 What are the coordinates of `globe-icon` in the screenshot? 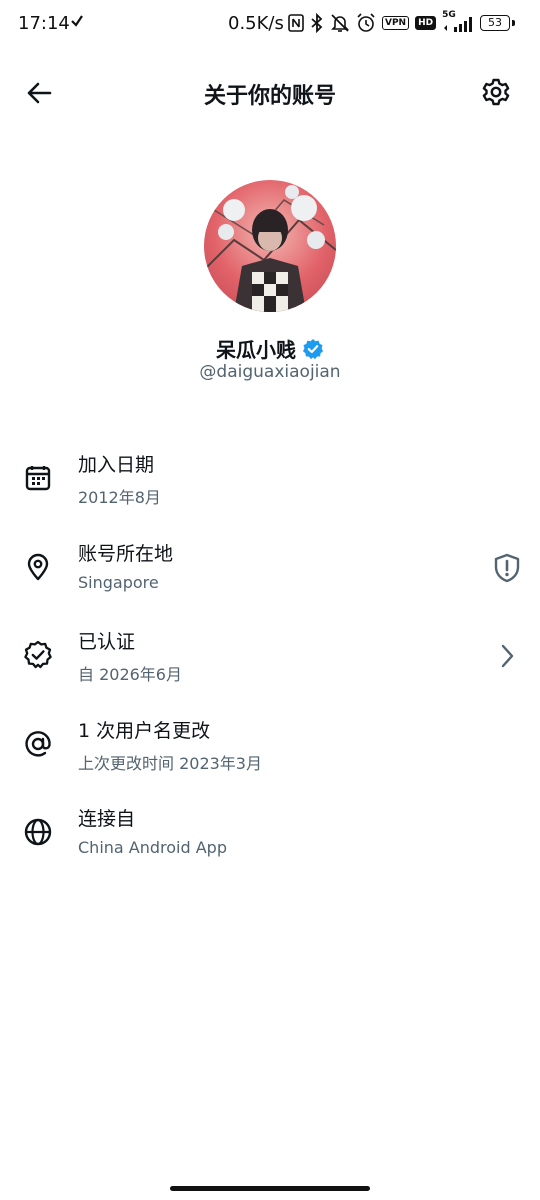 It's located at (38, 832).